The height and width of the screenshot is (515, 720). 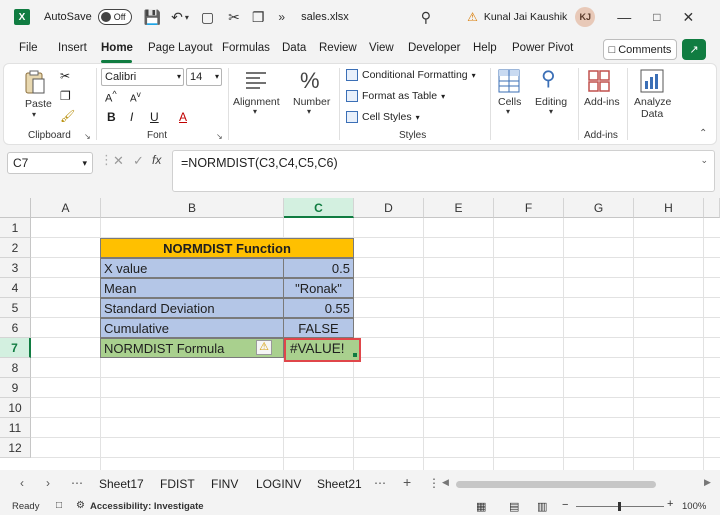 What do you see at coordinates (192, 208) in the screenshot?
I see `column-header-b: B` at bounding box center [192, 208].